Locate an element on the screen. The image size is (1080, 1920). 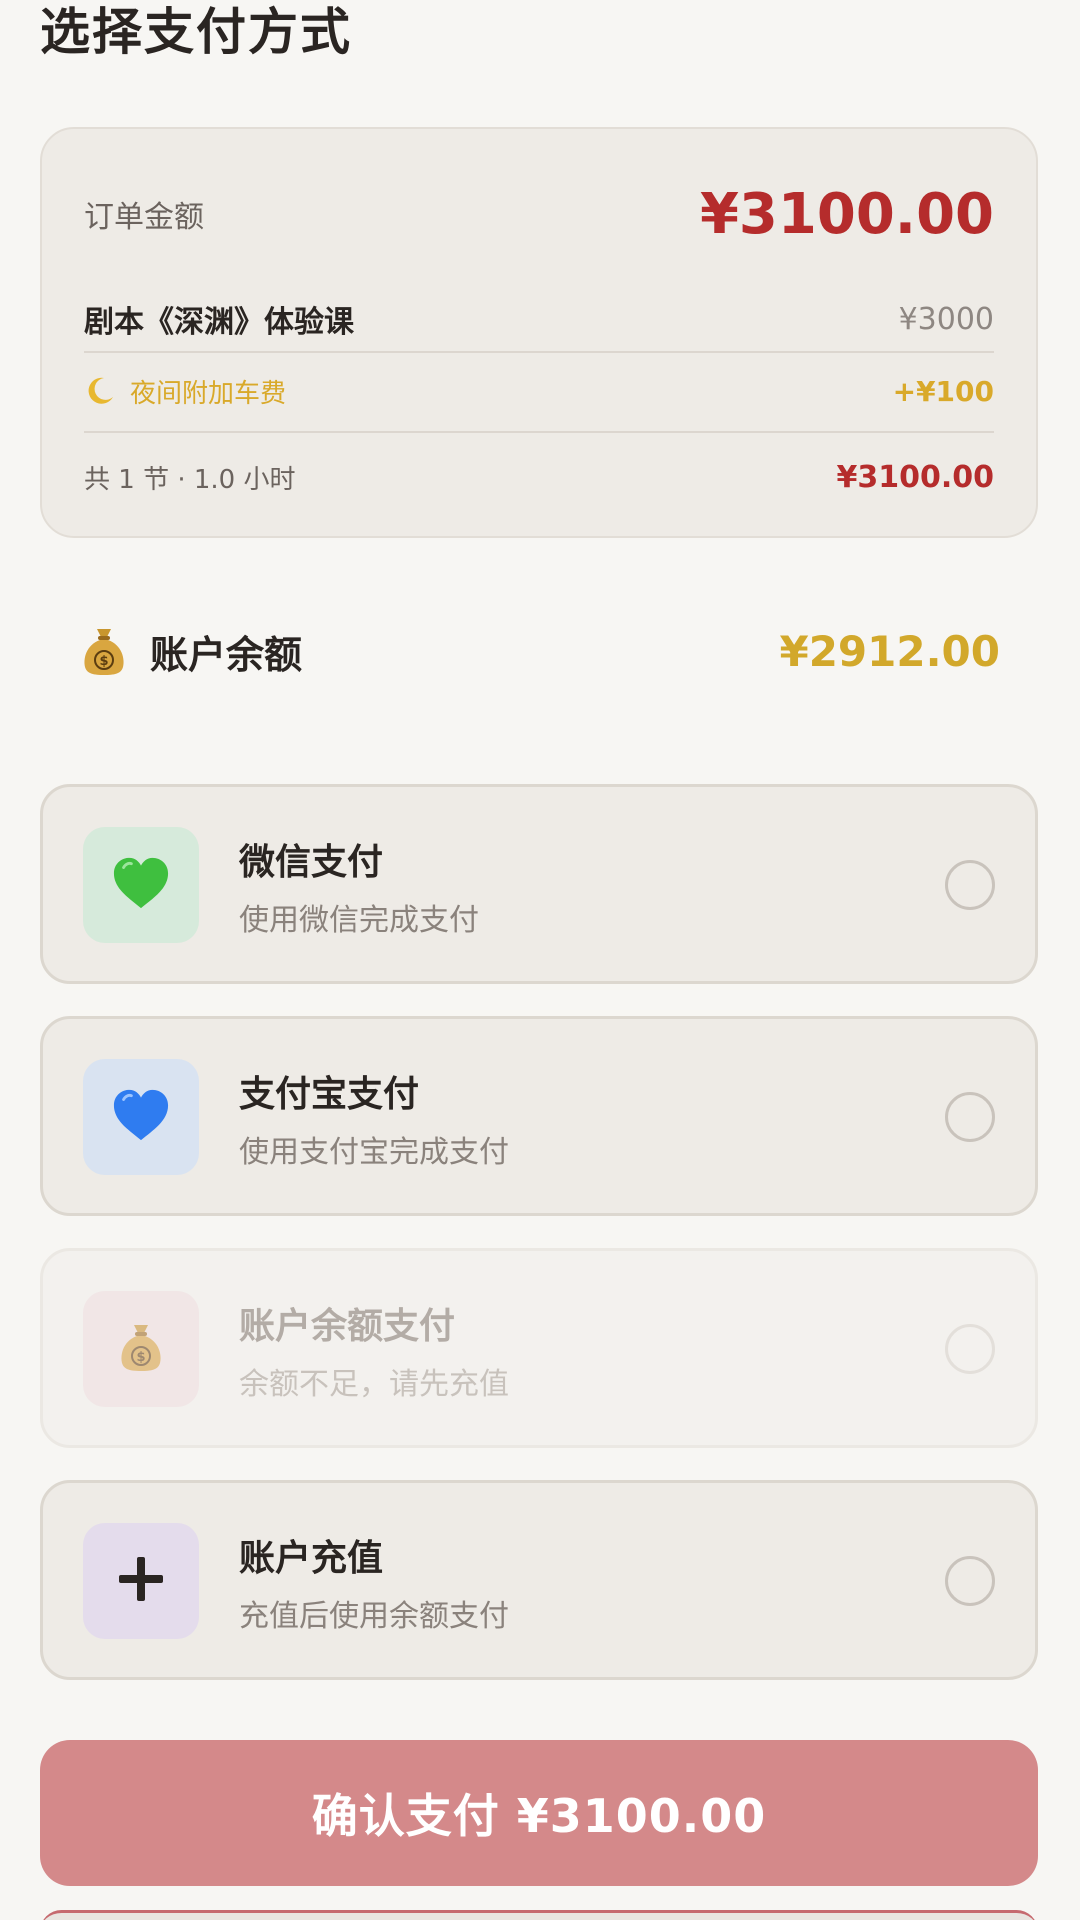
alipay-icon-box is located at coordinates (141, 1117).